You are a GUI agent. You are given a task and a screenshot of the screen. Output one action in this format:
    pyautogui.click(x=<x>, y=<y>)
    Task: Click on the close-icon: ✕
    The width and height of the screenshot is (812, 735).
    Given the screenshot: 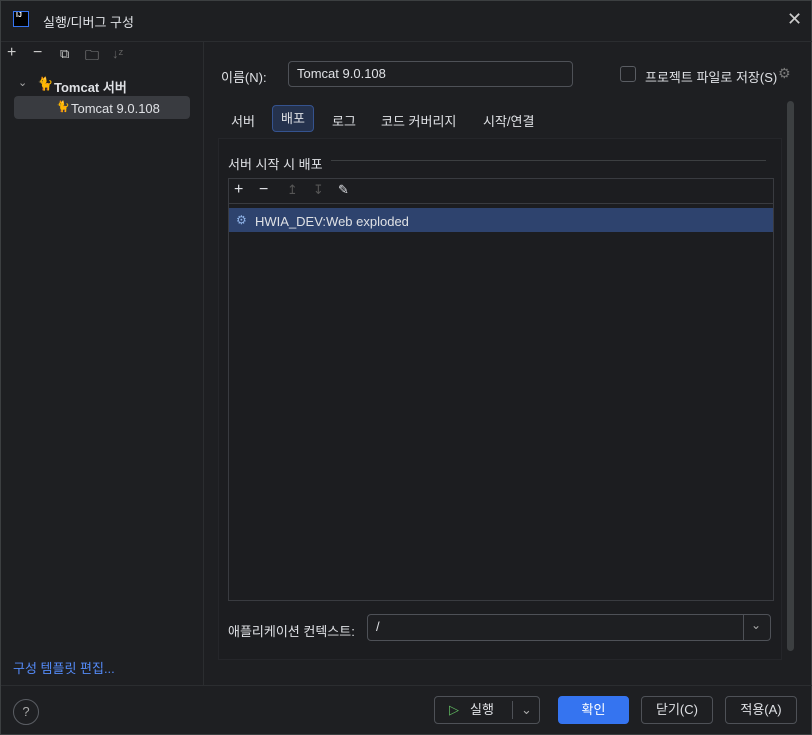 What is the action you would take?
    pyautogui.click(x=794, y=19)
    